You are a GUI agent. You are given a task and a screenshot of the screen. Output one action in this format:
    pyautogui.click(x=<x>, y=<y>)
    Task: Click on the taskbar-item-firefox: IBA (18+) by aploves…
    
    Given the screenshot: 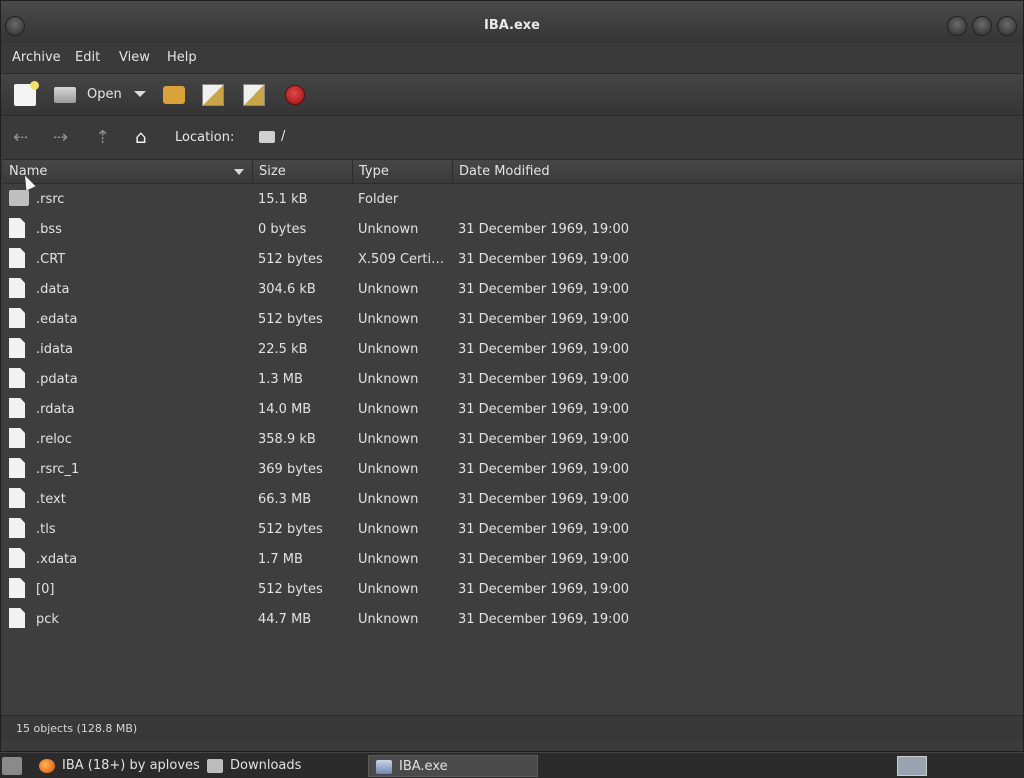 What is the action you would take?
    pyautogui.click(x=116, y=766)
    